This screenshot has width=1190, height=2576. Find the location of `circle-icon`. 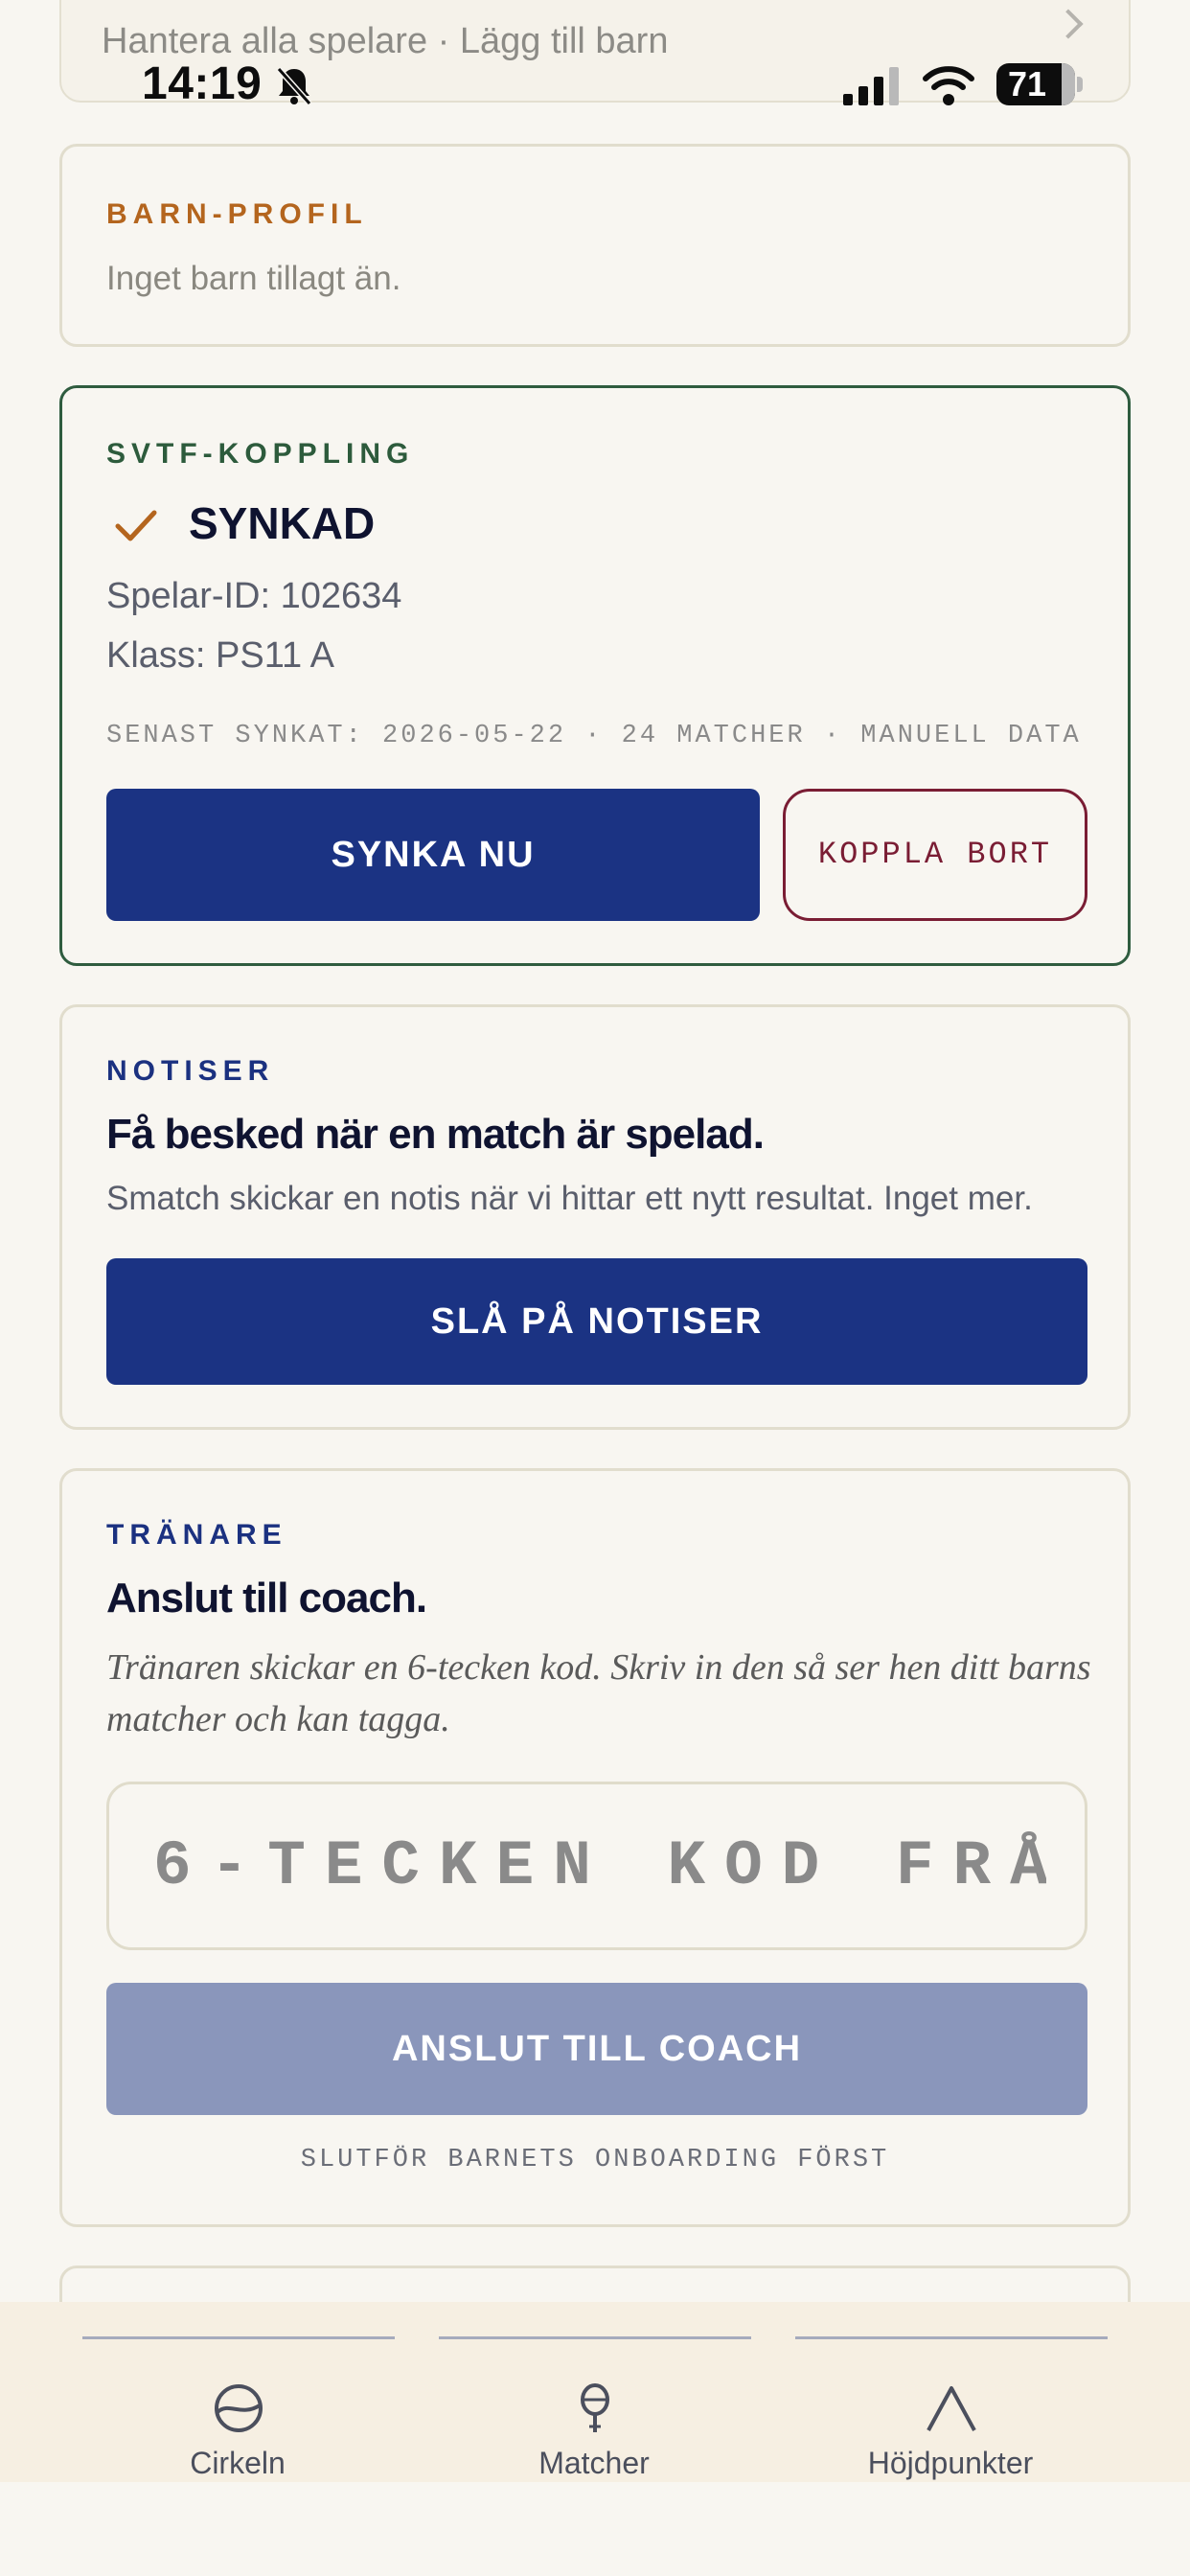

circle-icon is located at coordinates (239, 2408).